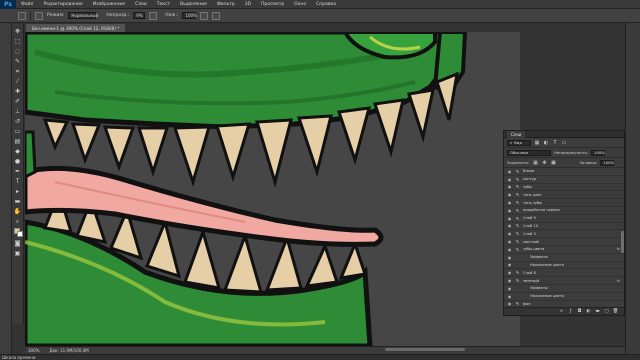 The image size is (640, 360). I want to click on shape-tool-icon: ▬, so click(18, 202).